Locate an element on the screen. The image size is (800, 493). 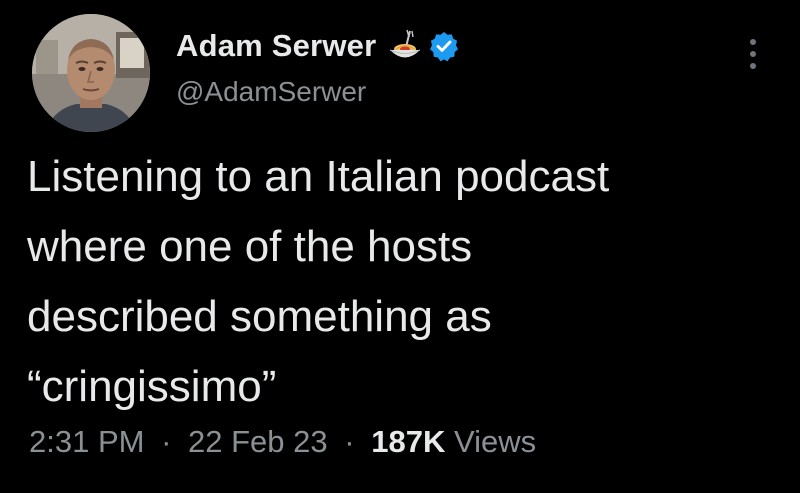
tweet-meta: 2:31 PM · 22 Feb 23 · 187K Views is located at coordinates (282, 442).